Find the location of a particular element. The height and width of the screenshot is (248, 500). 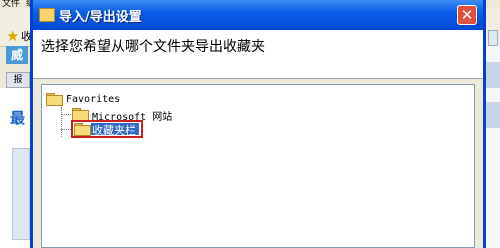

site-logo-icon: 威 is located at coordinates (17, 55).